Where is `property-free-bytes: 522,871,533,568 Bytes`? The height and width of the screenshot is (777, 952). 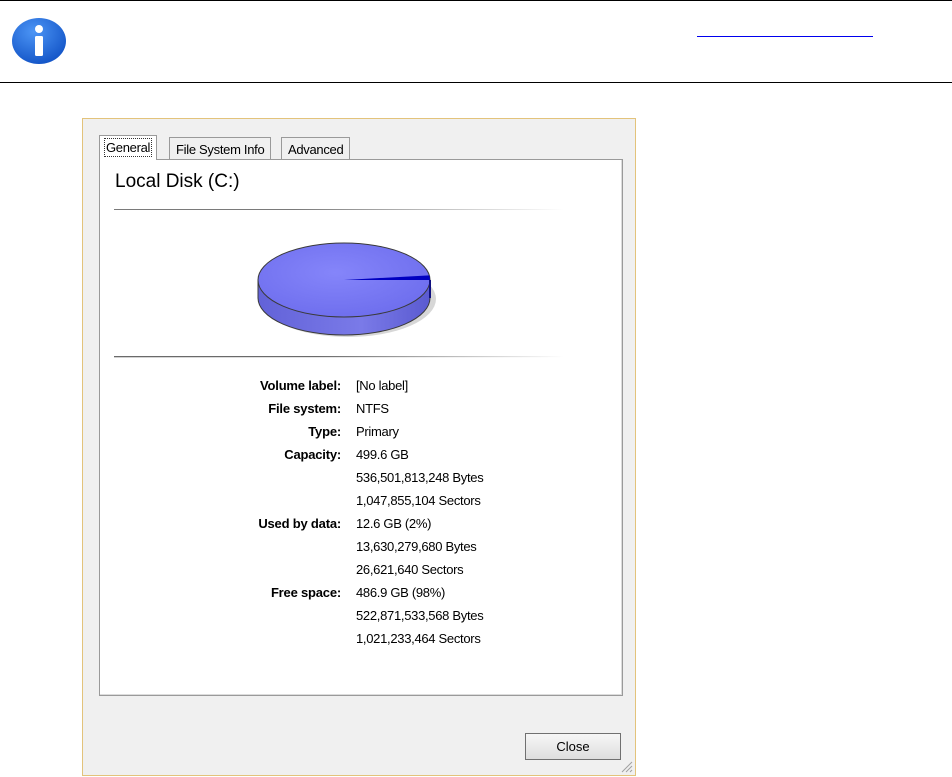
property-free-bytes: 522,871,533,568 Bytes is located at coordinates (360, 618).